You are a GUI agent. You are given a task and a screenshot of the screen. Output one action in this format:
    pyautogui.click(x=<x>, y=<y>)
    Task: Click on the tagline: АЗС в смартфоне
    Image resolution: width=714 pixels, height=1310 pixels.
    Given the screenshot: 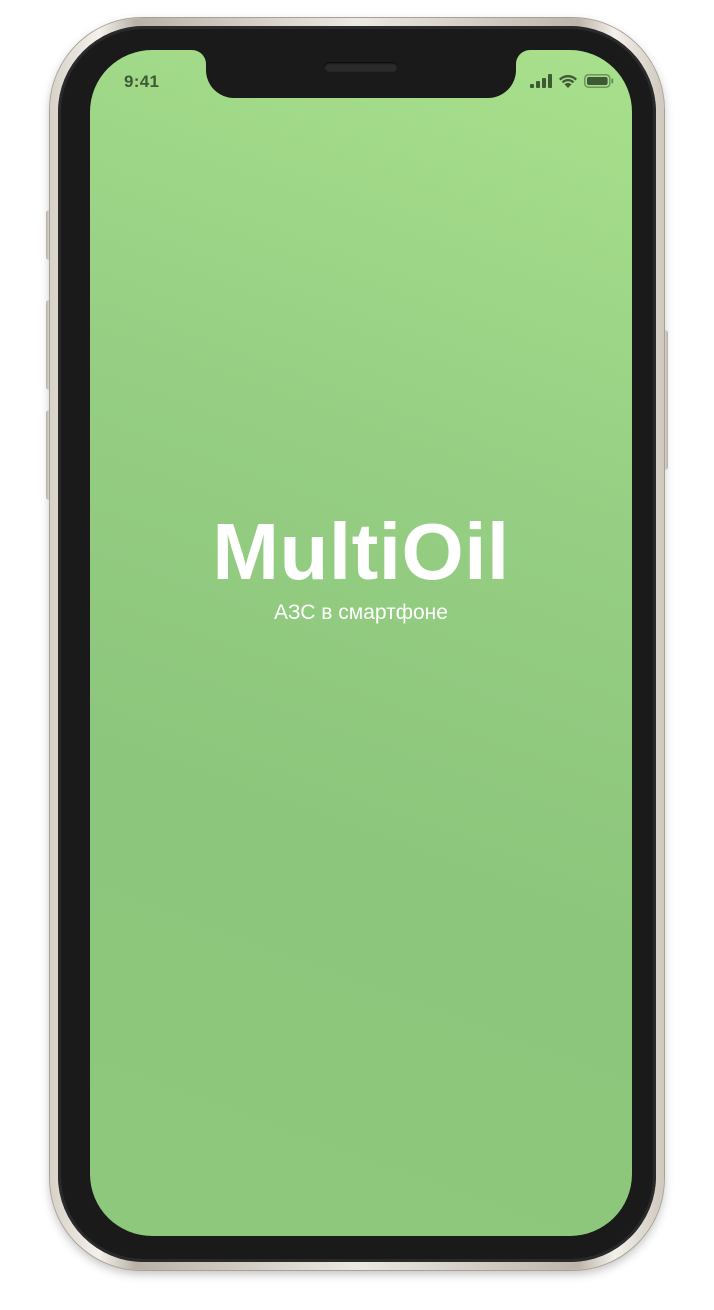 What is the action you would take?
    pyautogui.click(x=361, y=612)
    